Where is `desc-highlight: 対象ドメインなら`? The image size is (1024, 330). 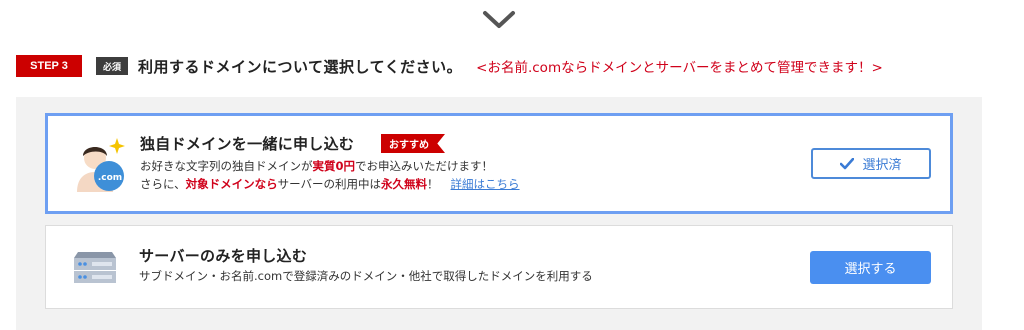 desc-highlight: 対象ドメインなら is located at coordinates (231, 184).